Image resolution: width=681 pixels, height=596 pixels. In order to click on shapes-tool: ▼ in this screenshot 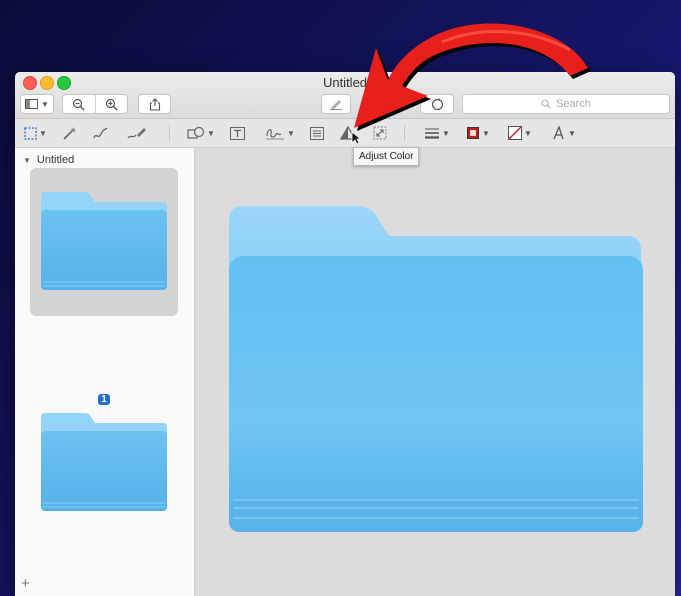, I will do `click(201, 133)`.